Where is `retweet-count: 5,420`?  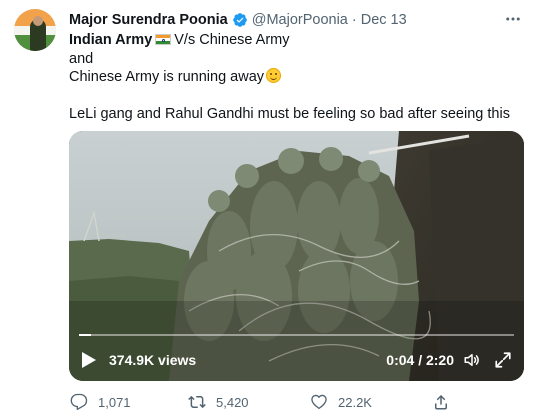
retweet-count: 5,420 is located at coordinates (232, 402).